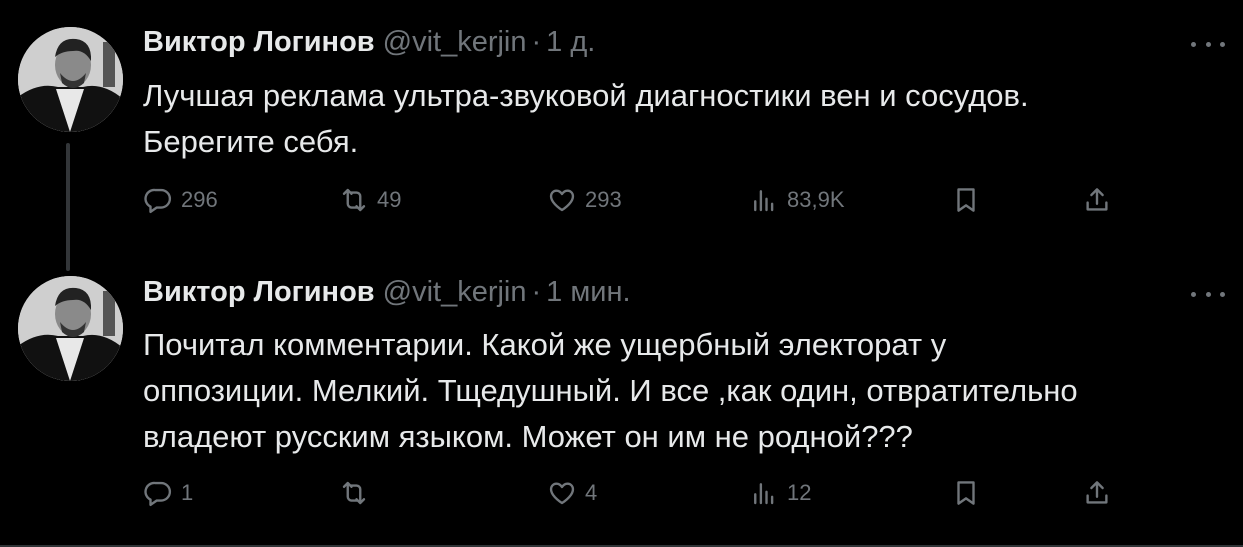  What do you see at coordinates (389, 199) in the screenshot?
I see `retweet-count: 49` at bounding box center [389, 199].